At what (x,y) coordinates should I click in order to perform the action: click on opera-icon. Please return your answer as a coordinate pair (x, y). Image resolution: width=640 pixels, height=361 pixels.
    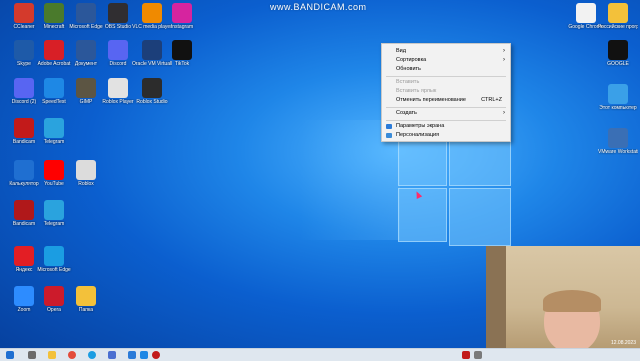
    Looking at the image, I should click on (54, 296).